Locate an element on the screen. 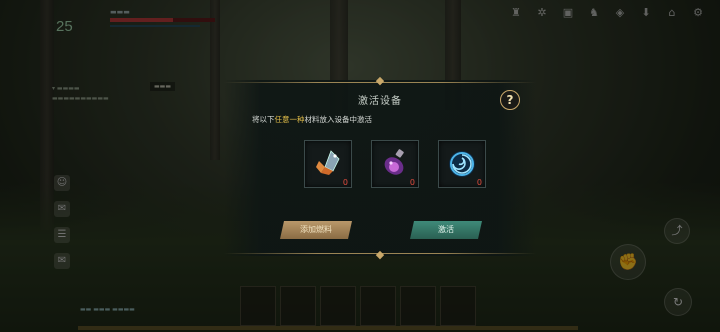  purple-potion-icon is located at coordinates (394, 162).